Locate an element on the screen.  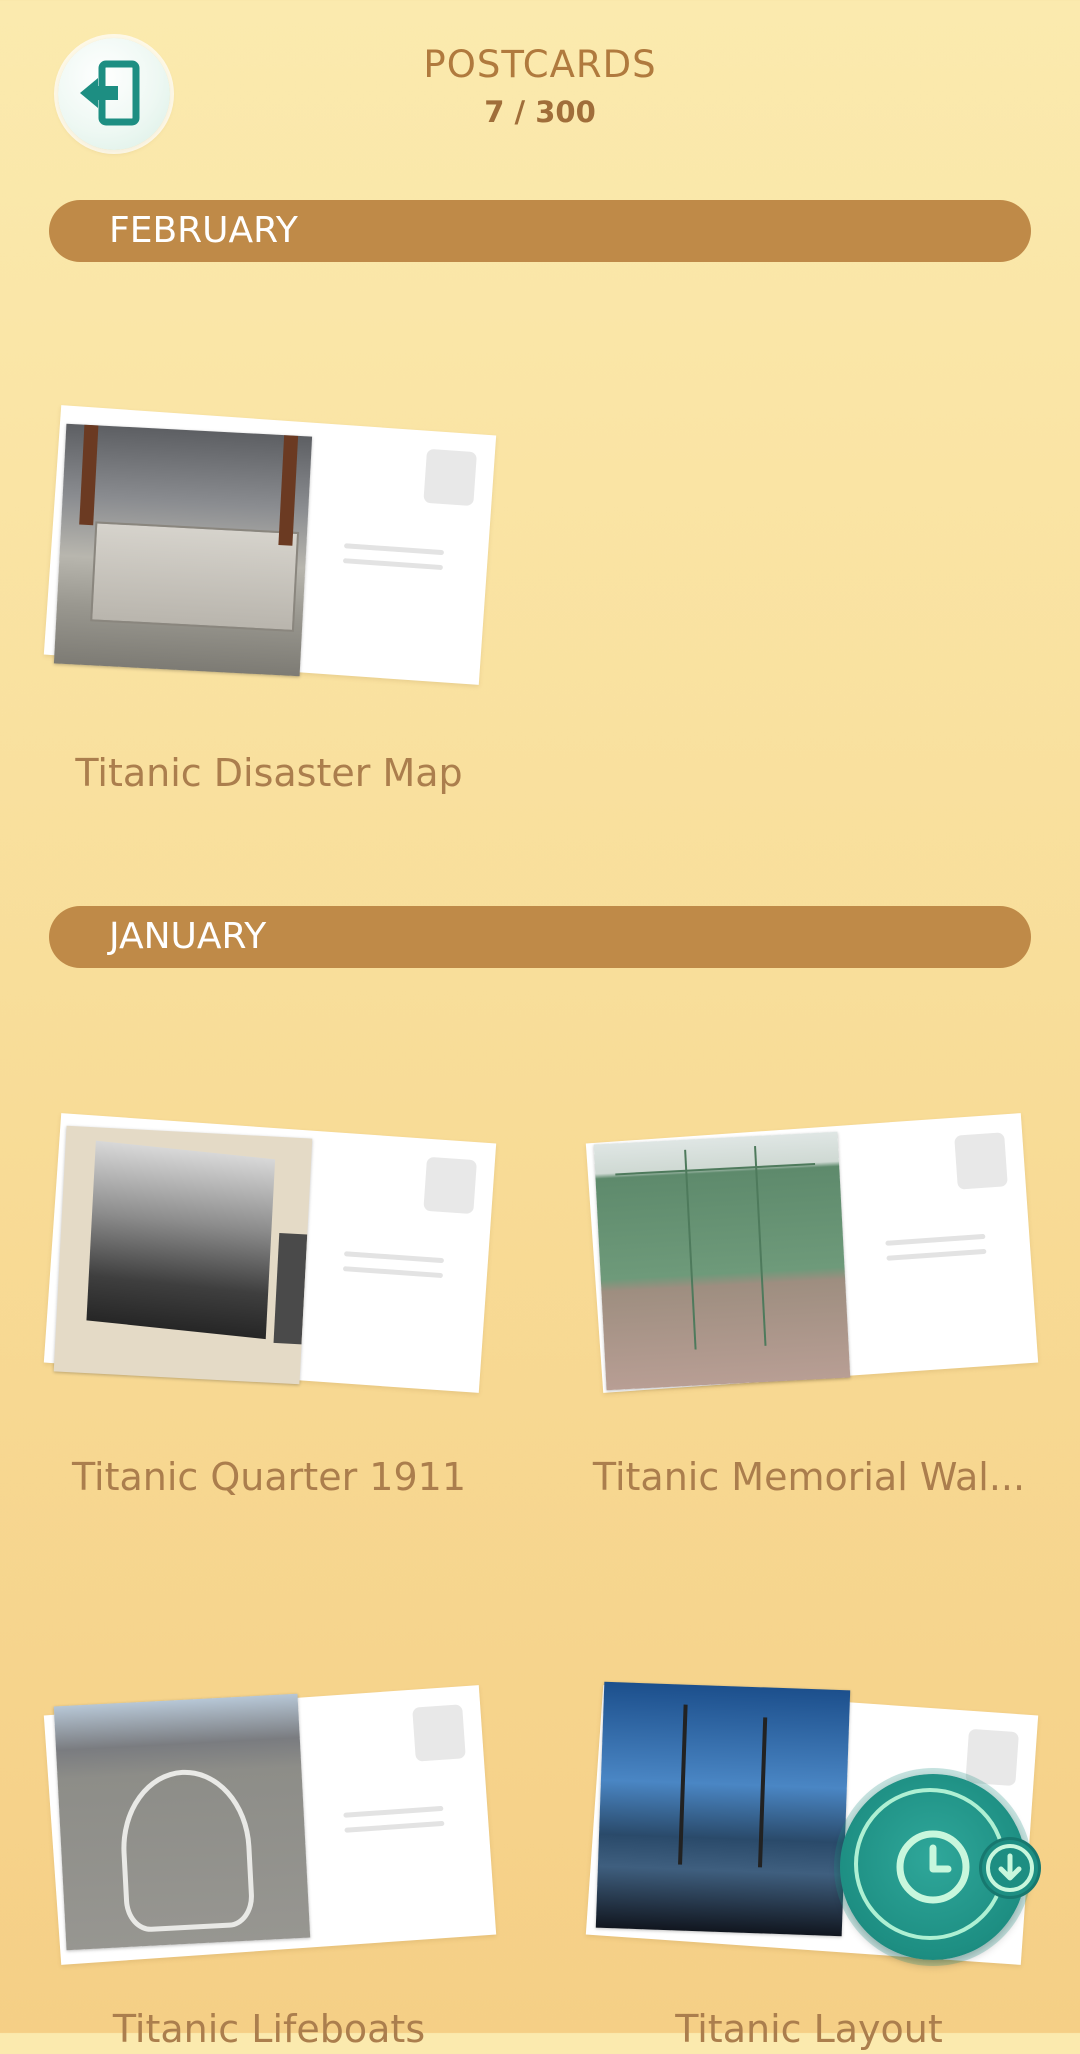
download-badge is located at coordinates (1010, 1868).